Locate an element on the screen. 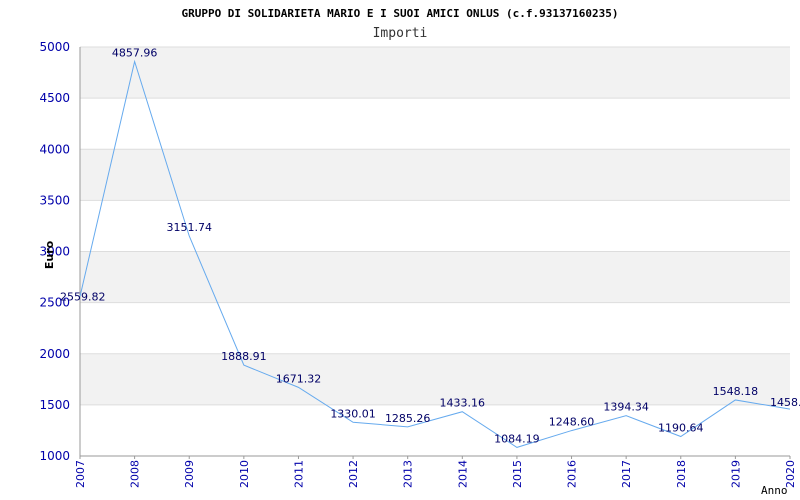 The image size is (800, 500). y-tick-label: 4500 is located at coordinates (54, 98).